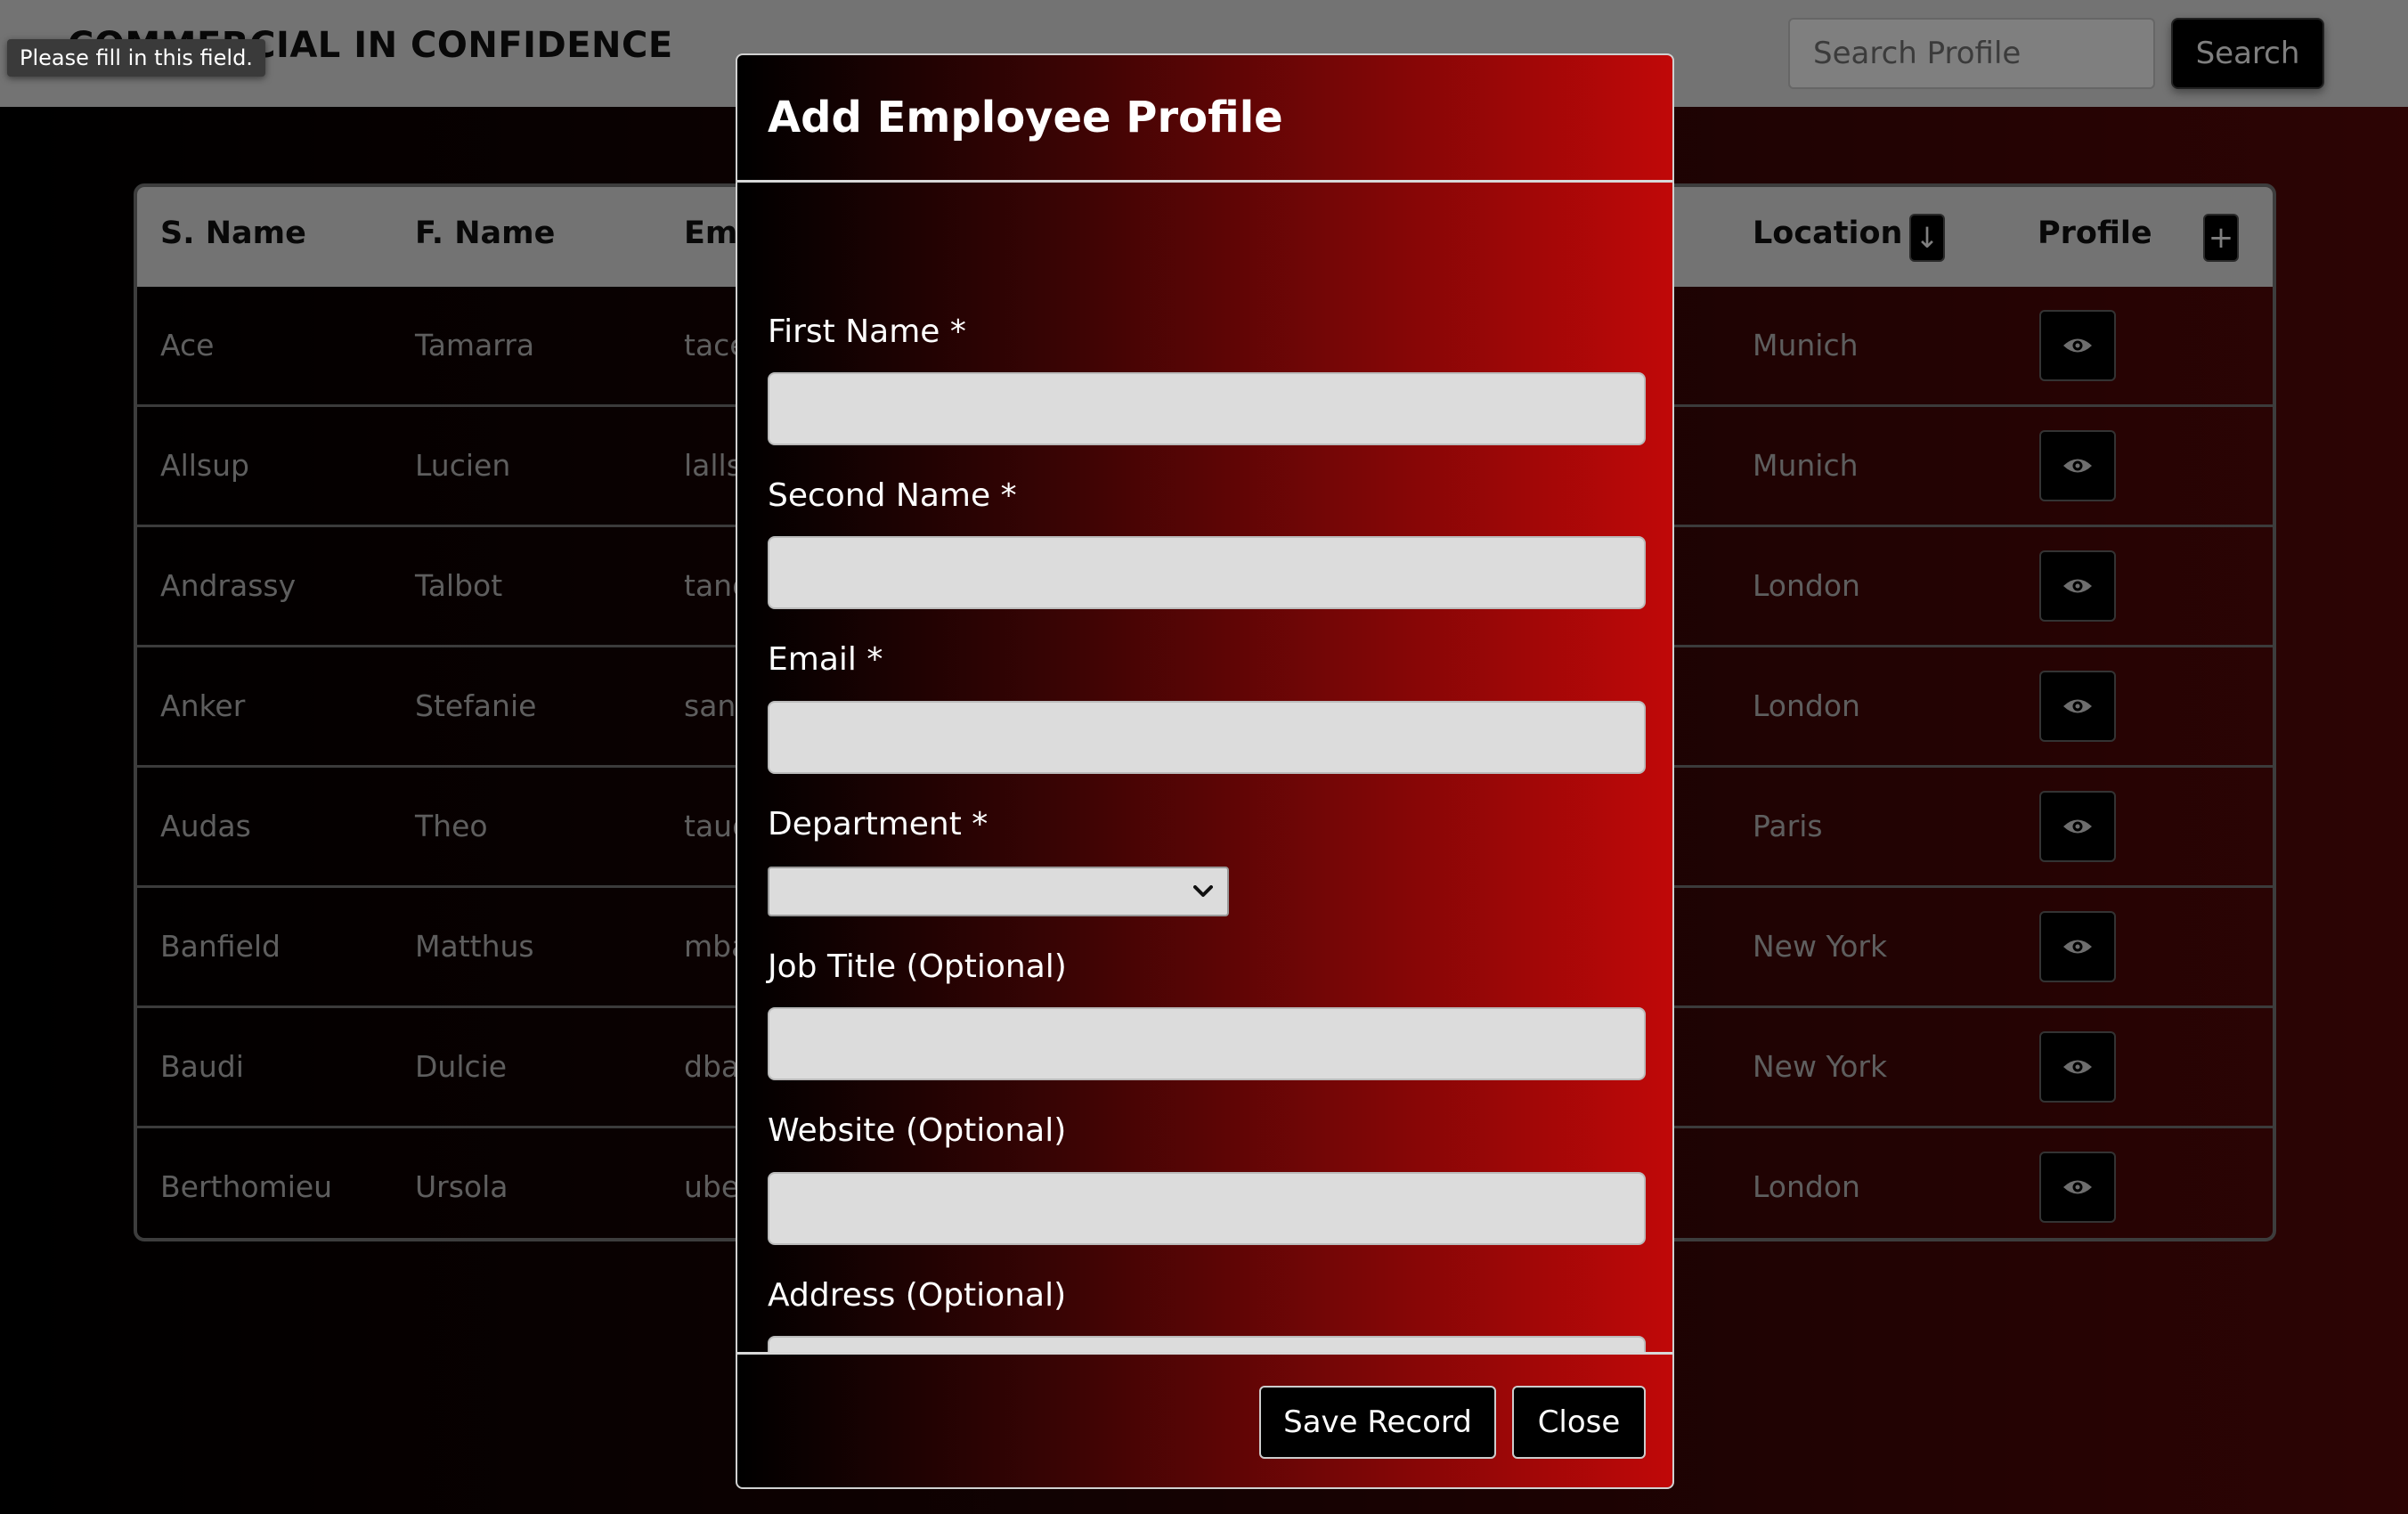 The width and height of the screenshot is (2408, 1514). I want to click on department-select, so click(998, 891).